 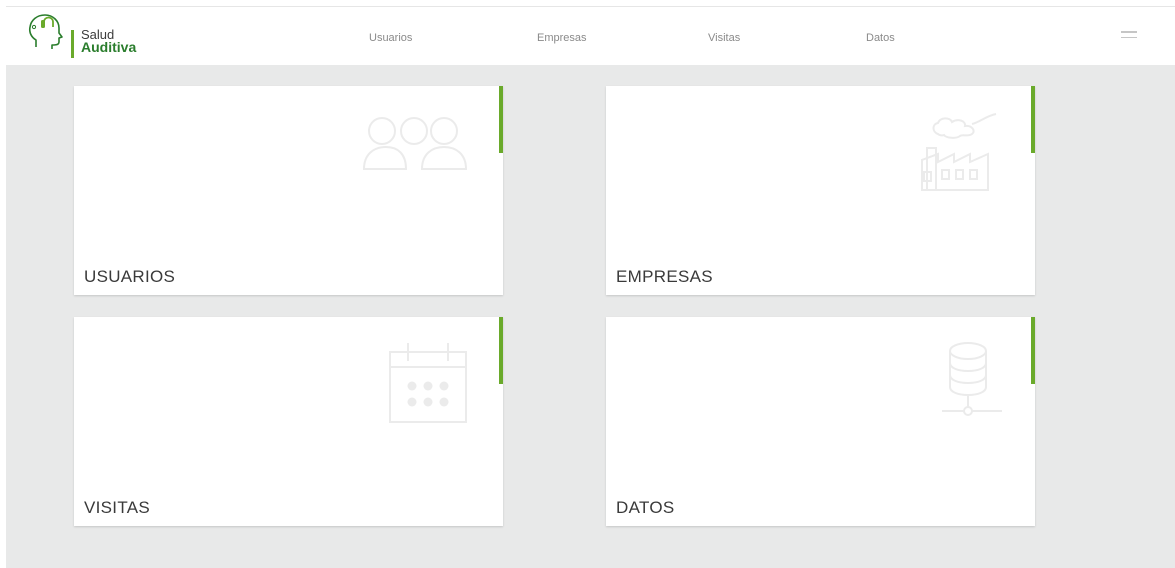 I want to click on card-empresas: EMPRESAS, so click(x=820, y=190).